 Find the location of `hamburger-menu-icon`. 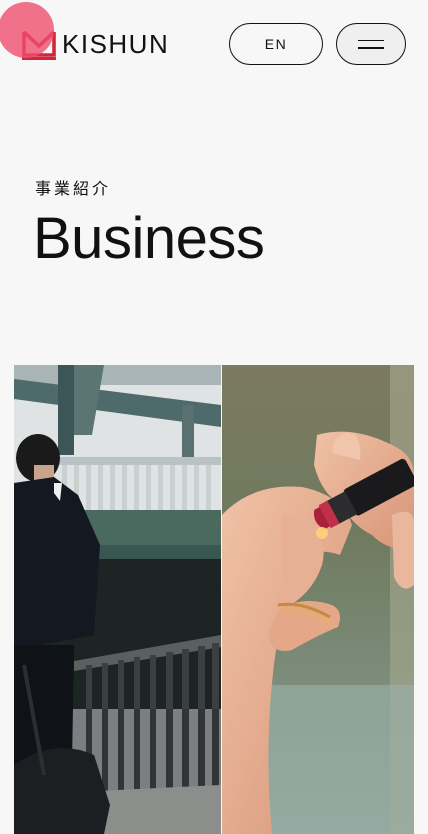

hamburger-menu-icon is located at coordinates (371, 44).